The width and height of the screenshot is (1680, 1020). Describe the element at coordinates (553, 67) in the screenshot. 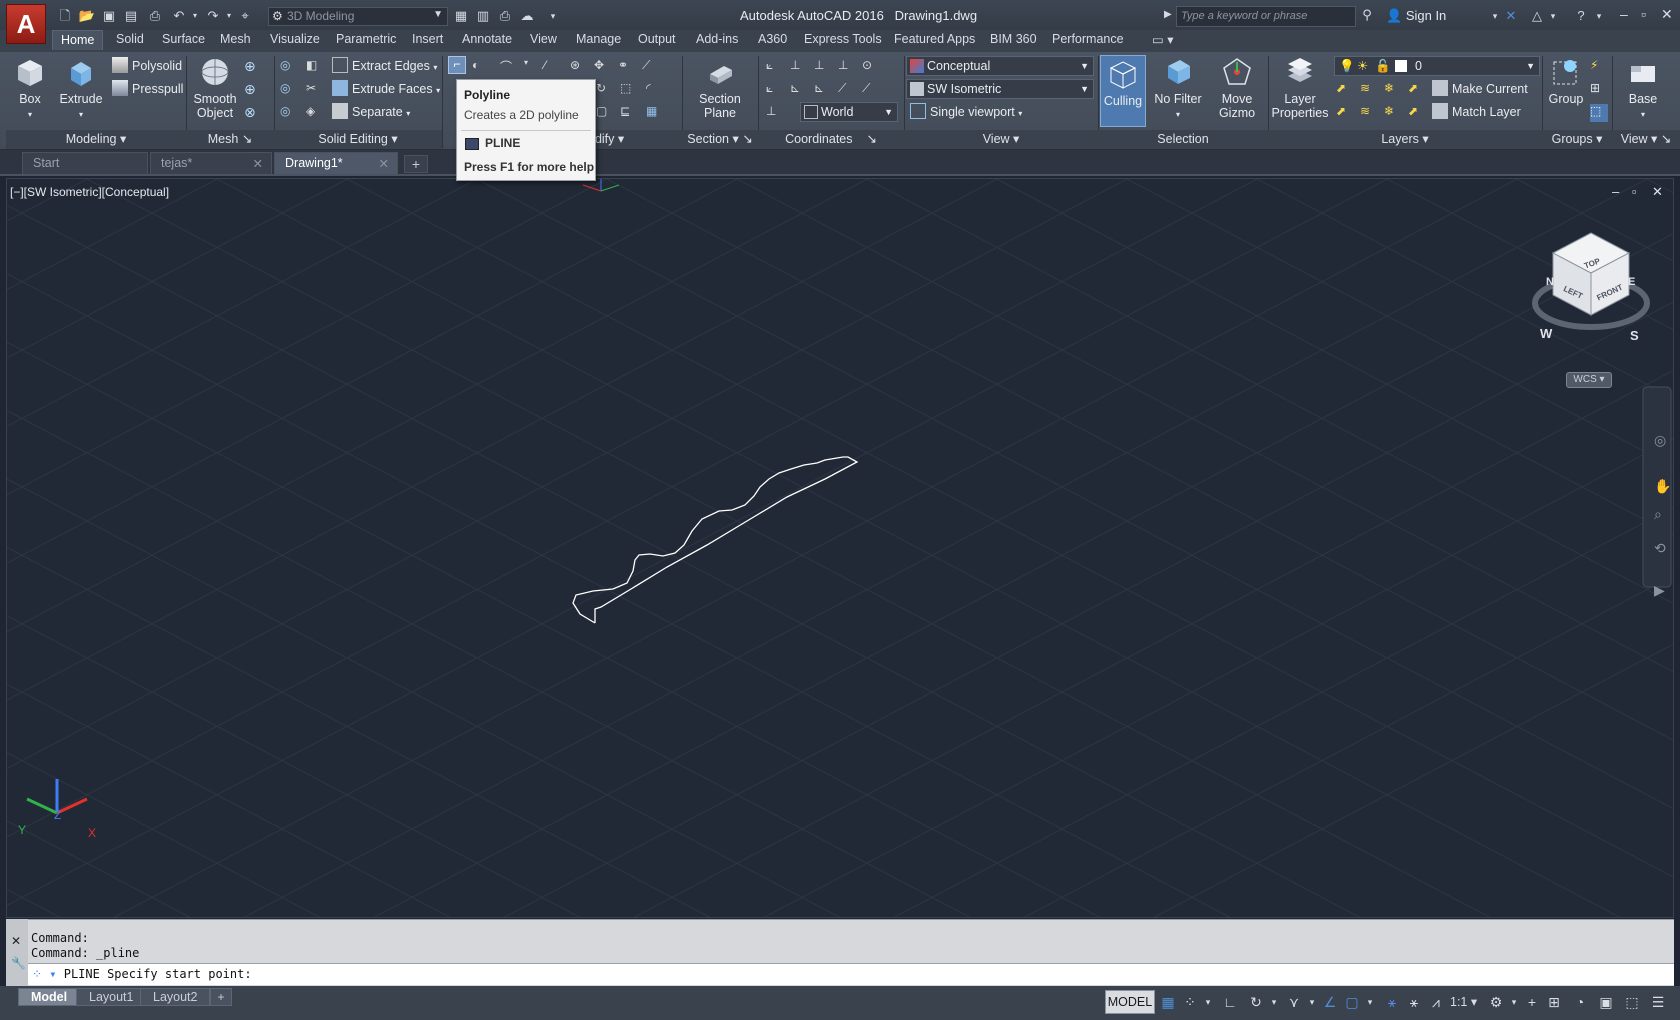

I see `trim-icon: ⁄` at that location.